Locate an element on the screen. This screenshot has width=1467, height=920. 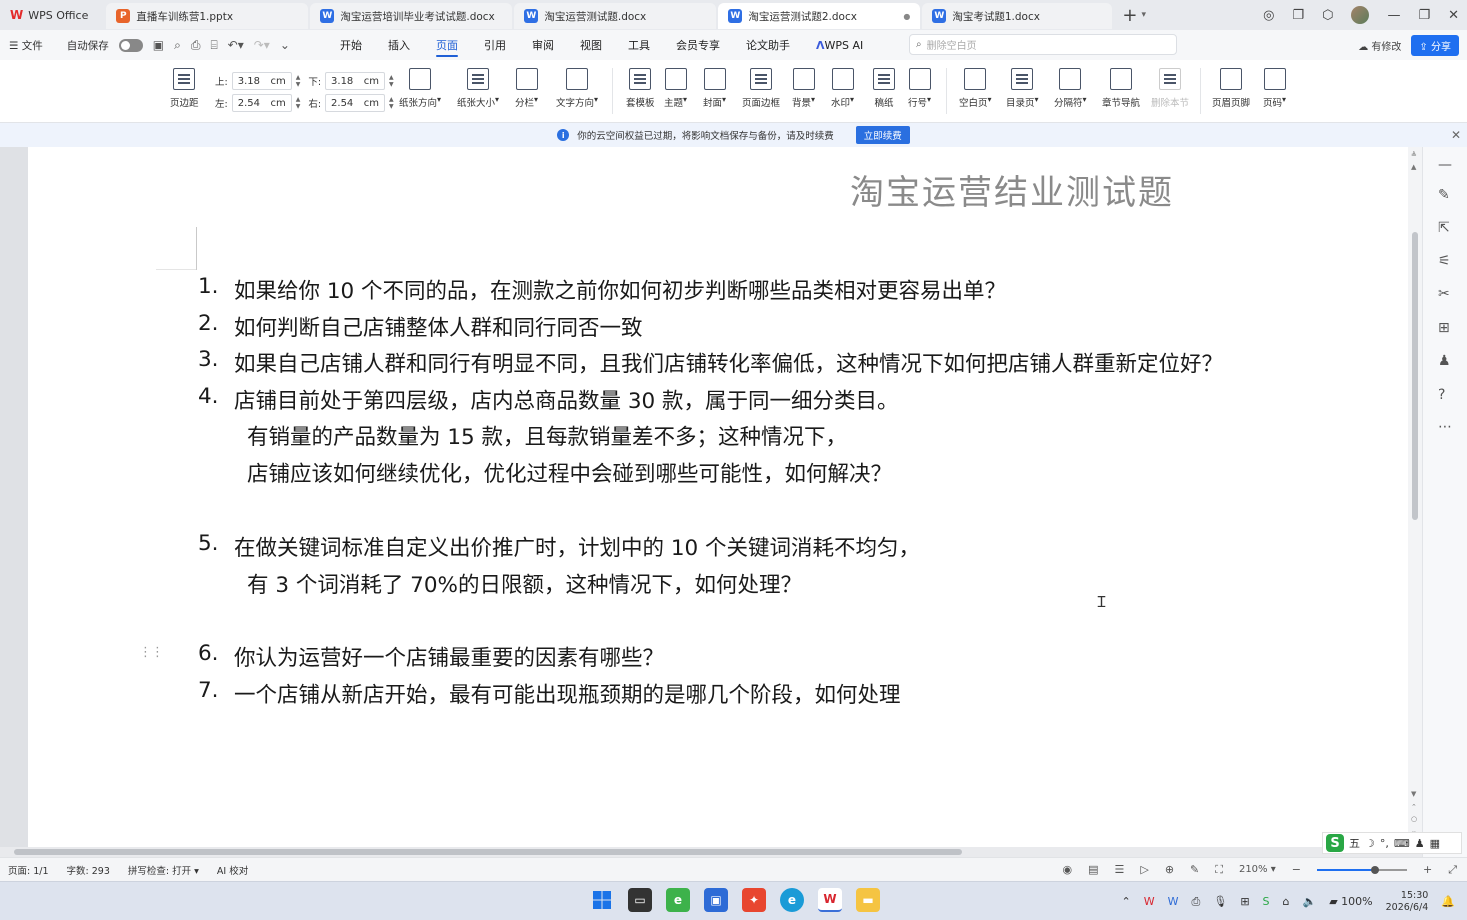
outline-view-icon: ☰ is located at coordinates (1119, 869).